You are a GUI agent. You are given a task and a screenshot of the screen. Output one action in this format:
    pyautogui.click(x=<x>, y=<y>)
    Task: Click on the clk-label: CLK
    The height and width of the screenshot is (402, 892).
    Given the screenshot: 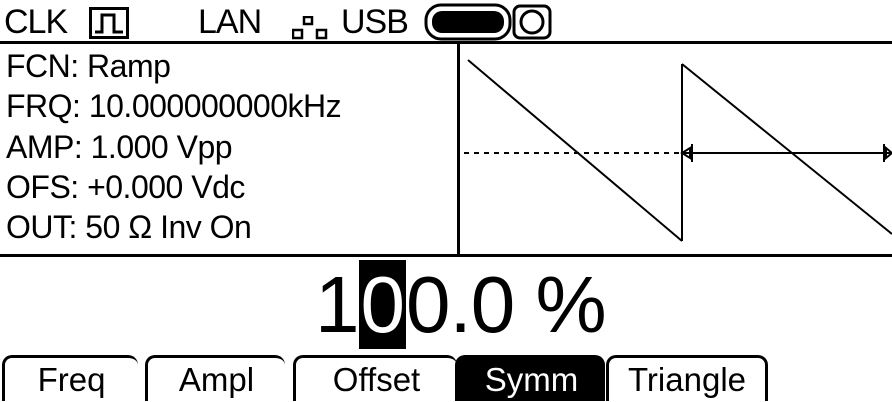 What is the action you would take?
    pyautogui.click(x=36, y=22)
    